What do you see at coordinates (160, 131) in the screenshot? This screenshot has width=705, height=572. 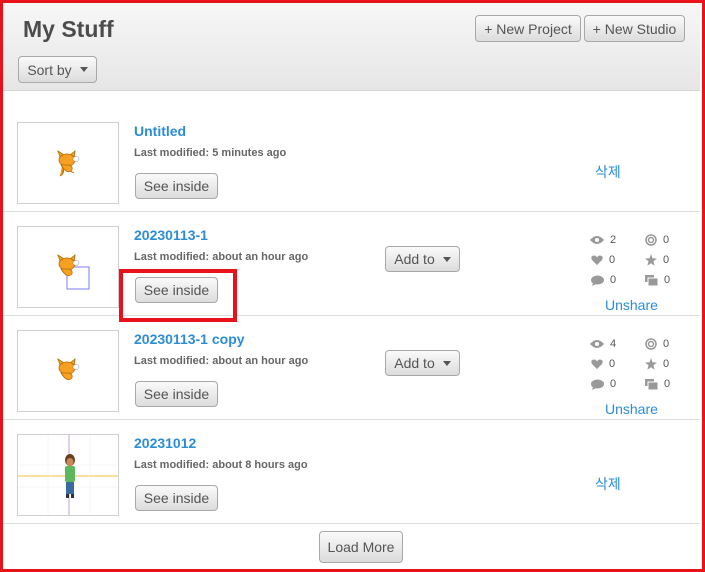 I see `project-title-link: Untitled` at bounding box center [160, 131].